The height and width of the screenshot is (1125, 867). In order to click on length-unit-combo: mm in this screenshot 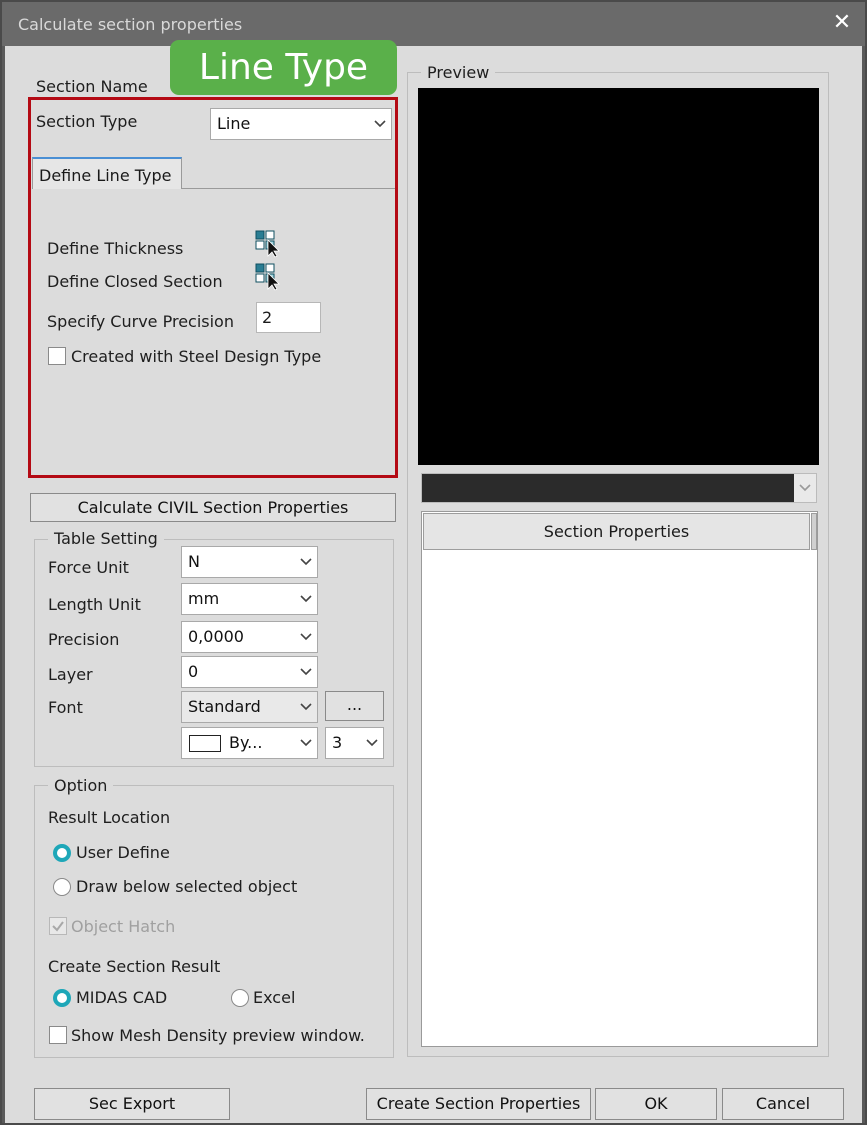, I will do `click(249, 599)`.